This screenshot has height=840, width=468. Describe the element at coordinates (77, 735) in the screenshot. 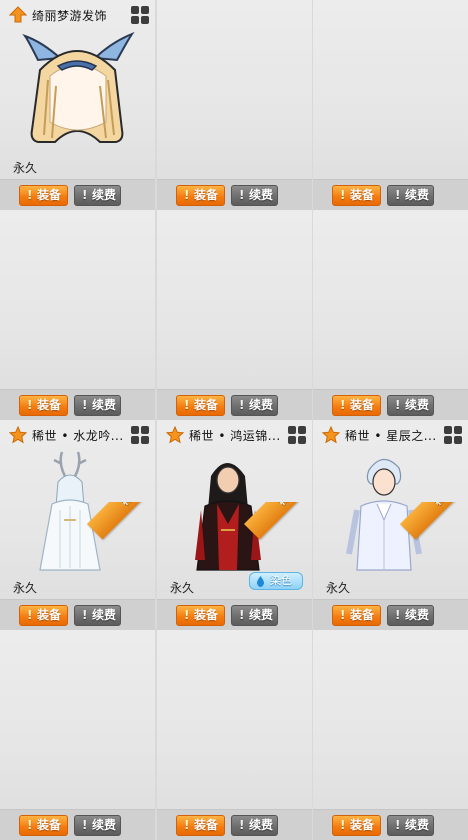

I see `item-slot-10: ! 装备 ! 续费` at that location.